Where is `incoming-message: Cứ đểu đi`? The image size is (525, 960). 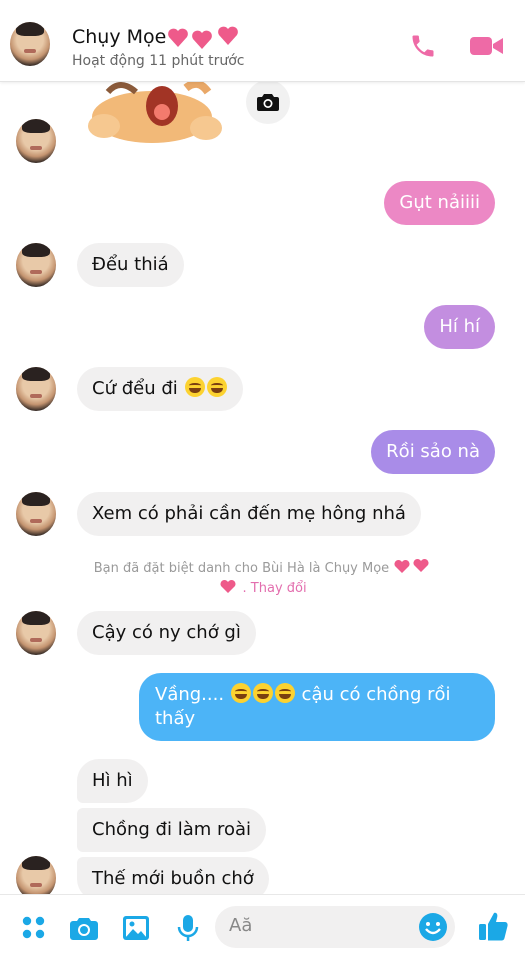 incoming-message: Cứ đểu đi is located at coordinates (160, 389).